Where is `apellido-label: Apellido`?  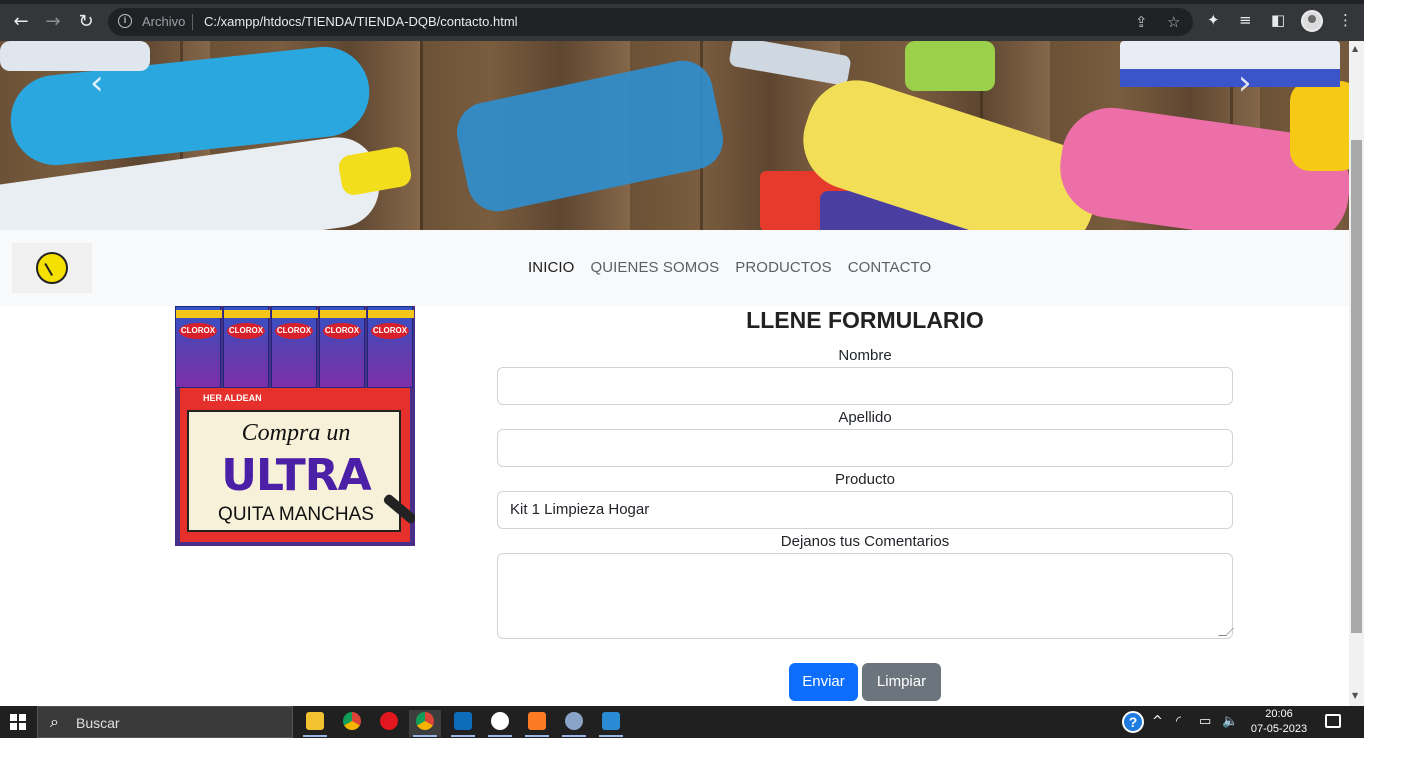 apellido-label: Apellido is located at coordinates (865, 417).